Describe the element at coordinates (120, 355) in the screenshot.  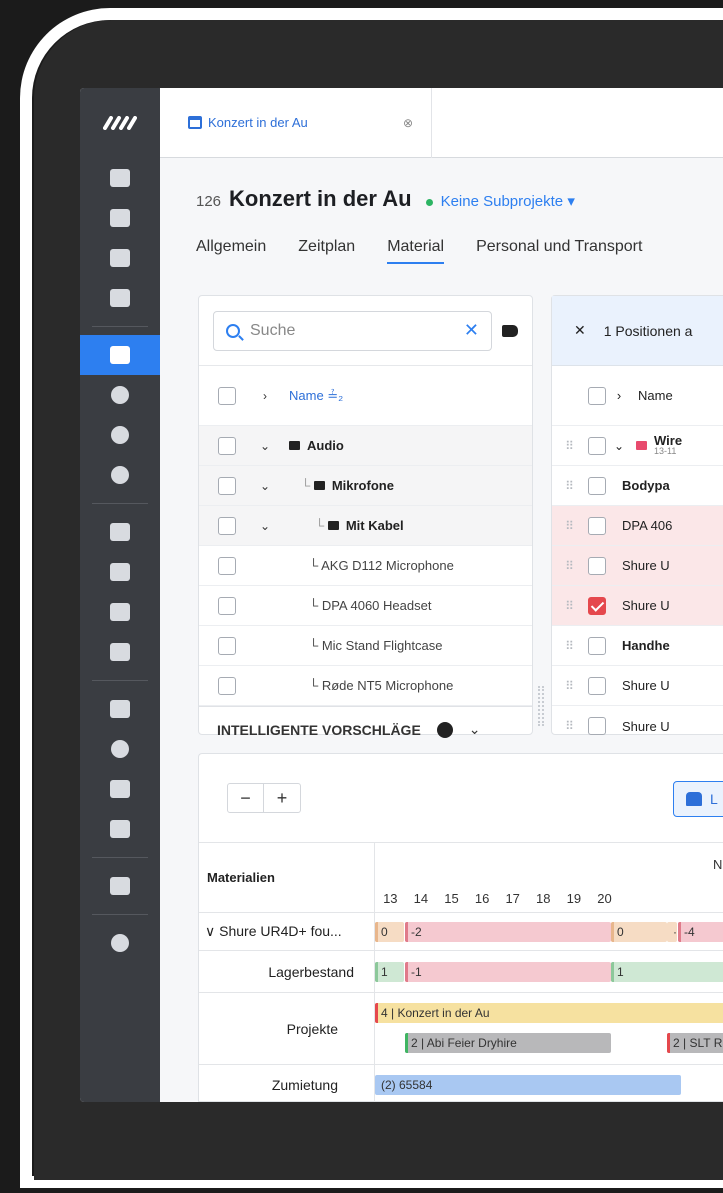
I see `sidebar-item-projects` at that location.